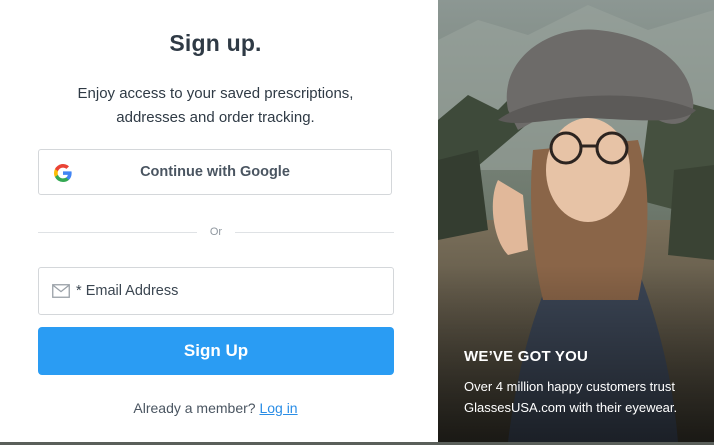 This screenshot has width=714, height=445. Describe the element at coordinates (216, 291) in the screenshot. I see `email-field: * Email Address` at that location.